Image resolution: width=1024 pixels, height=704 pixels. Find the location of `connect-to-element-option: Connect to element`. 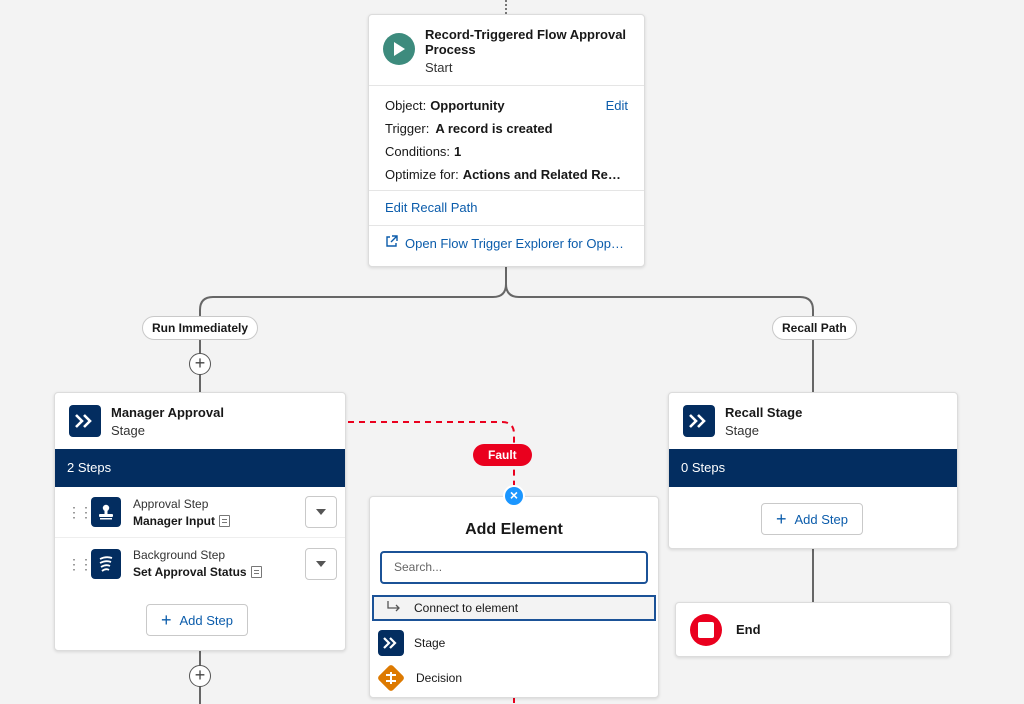

connect-to-element-option: Connect to element is located at coordinates (514, 608).